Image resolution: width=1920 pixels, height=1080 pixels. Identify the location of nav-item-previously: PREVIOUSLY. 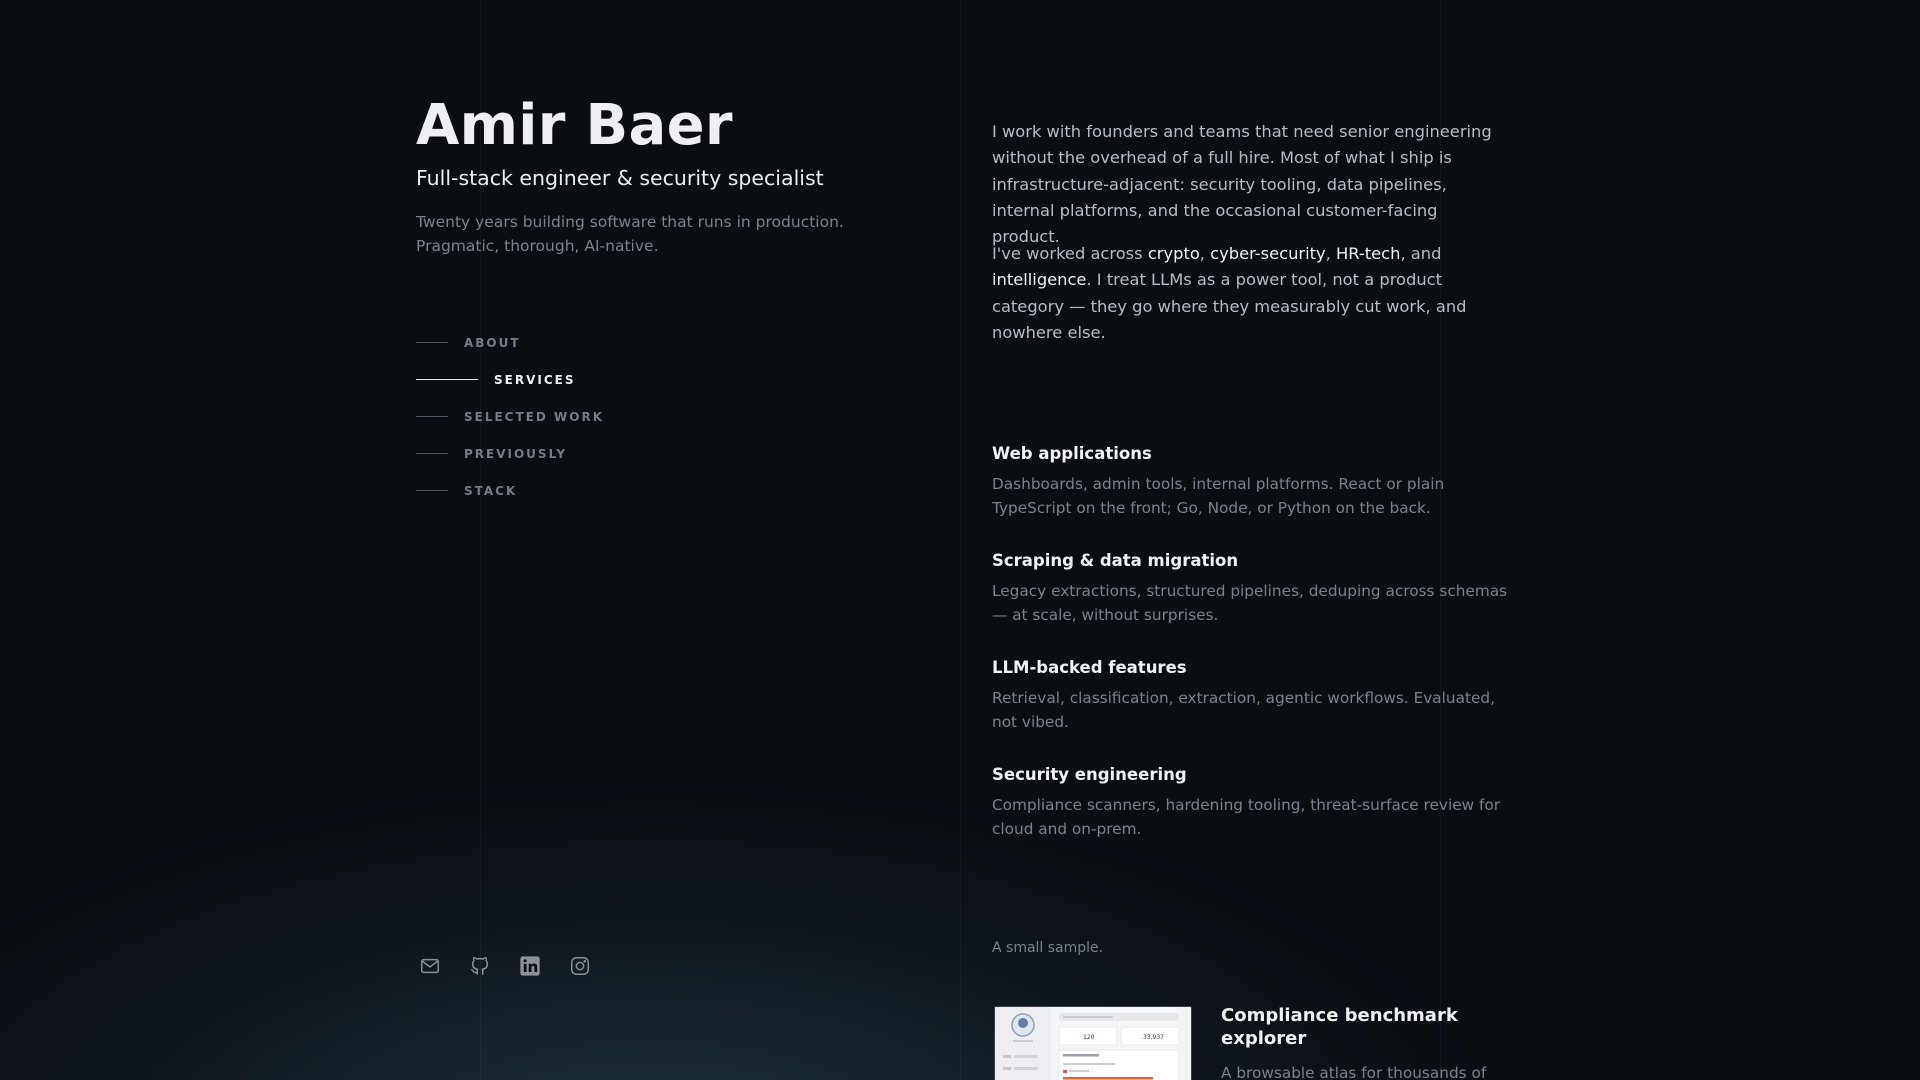
(510, 453).